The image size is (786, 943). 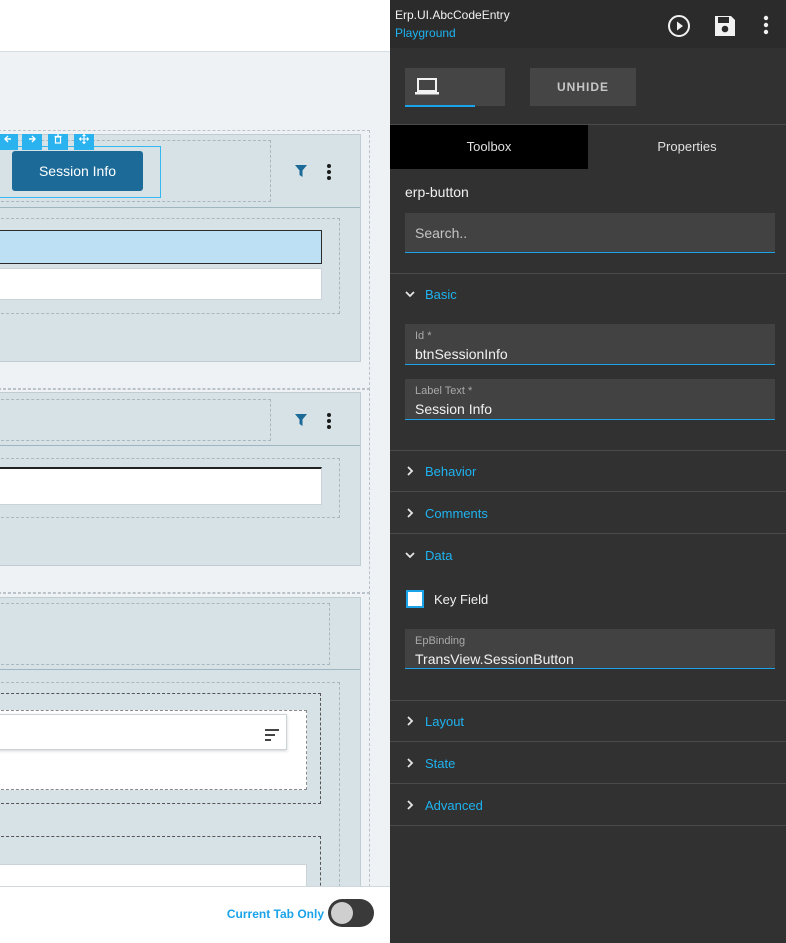 I want to click on grid-toolbar, so click(x=143, y=732).